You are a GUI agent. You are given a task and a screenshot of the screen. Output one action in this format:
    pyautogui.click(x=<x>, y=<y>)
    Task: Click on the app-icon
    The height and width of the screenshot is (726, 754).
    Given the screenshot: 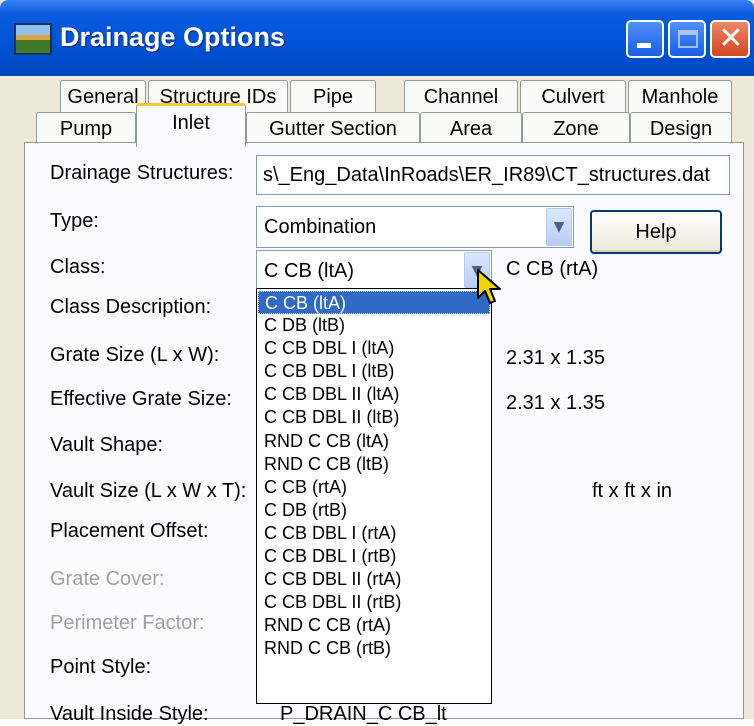 What is the action you would take?
    pyautogui.click(x=33, y=39)
    